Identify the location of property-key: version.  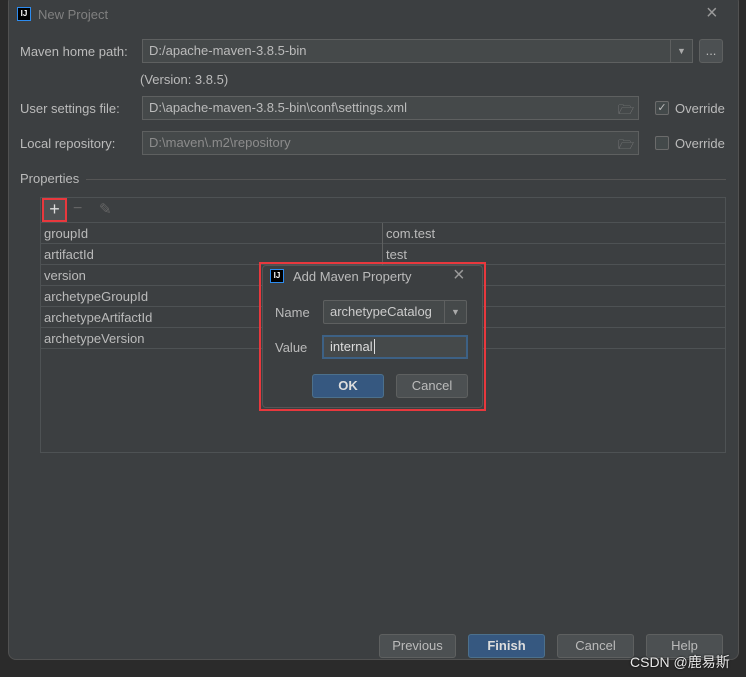
(65, 275).